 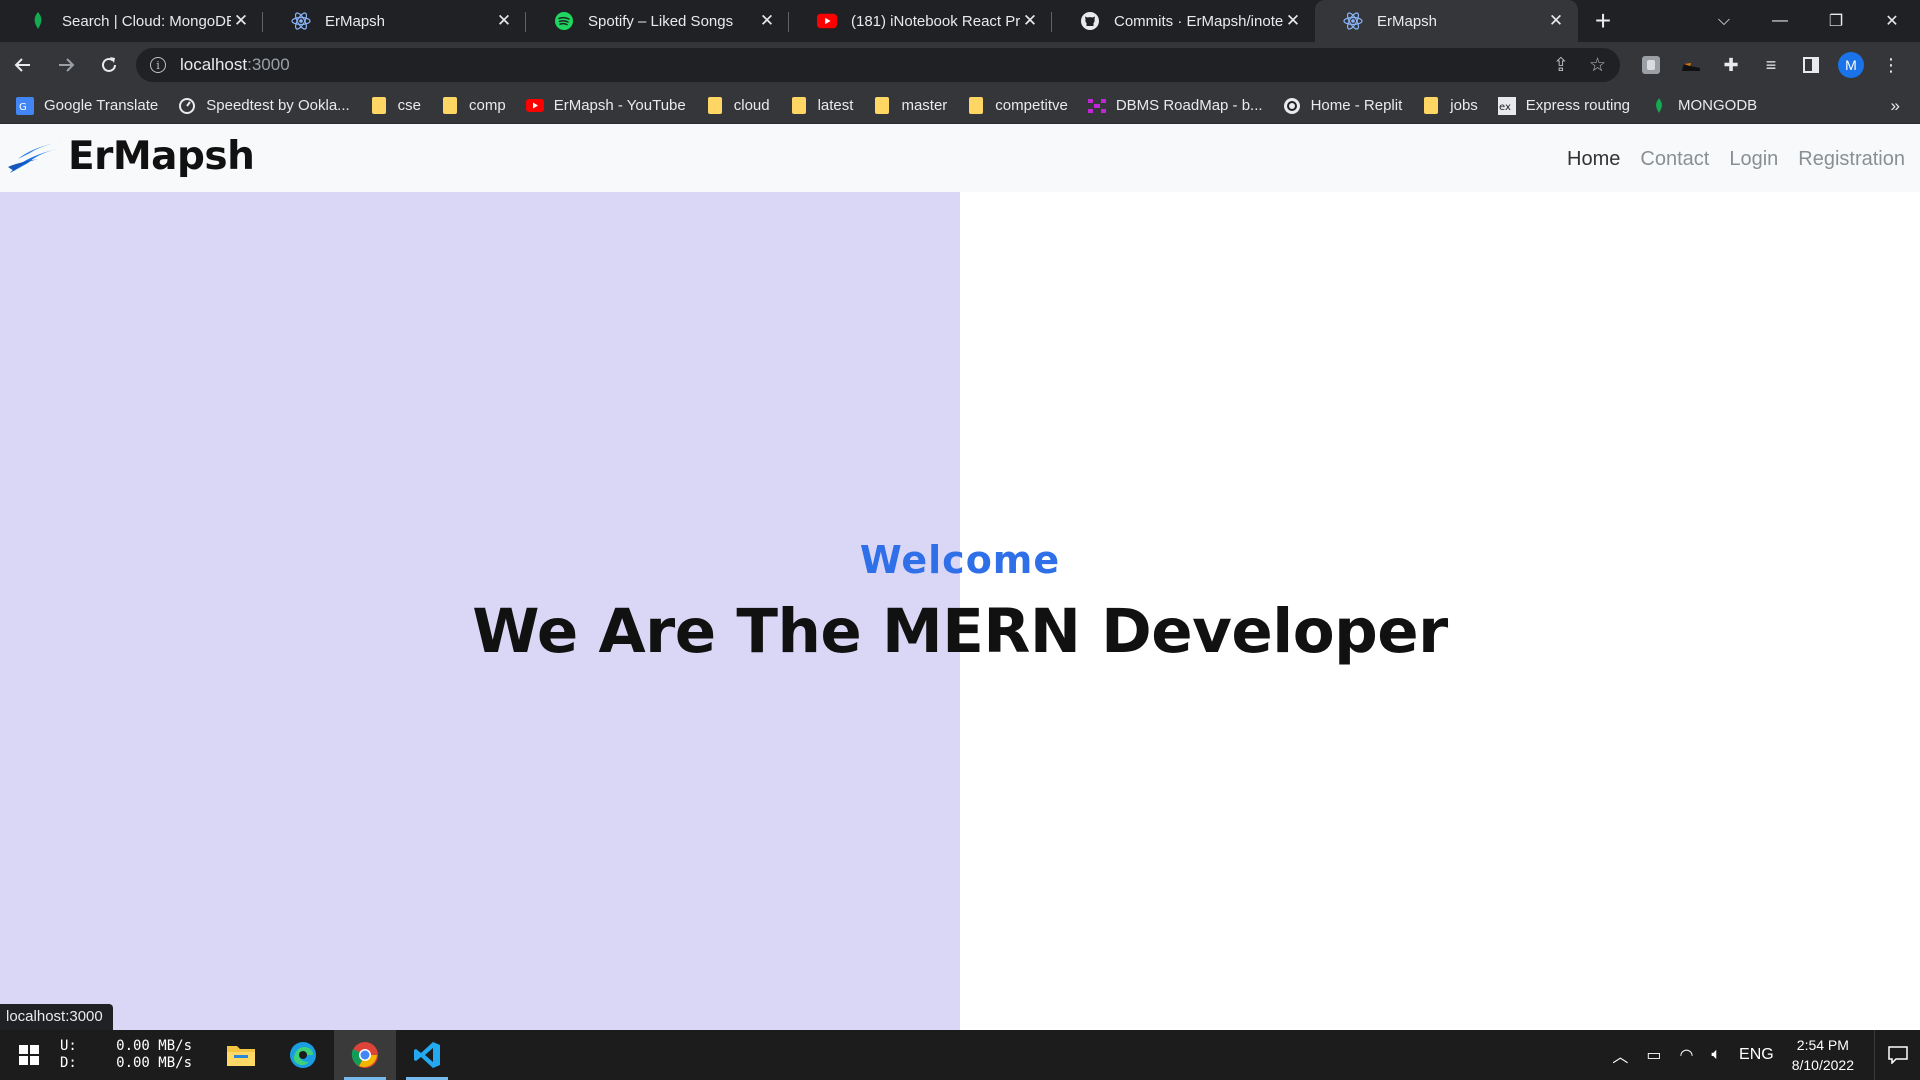 What do you see at coordinates (935, 21) in the screenshot?
I see `tab-title: (181) iNotebook React Project` at bounding box center [935, 21].